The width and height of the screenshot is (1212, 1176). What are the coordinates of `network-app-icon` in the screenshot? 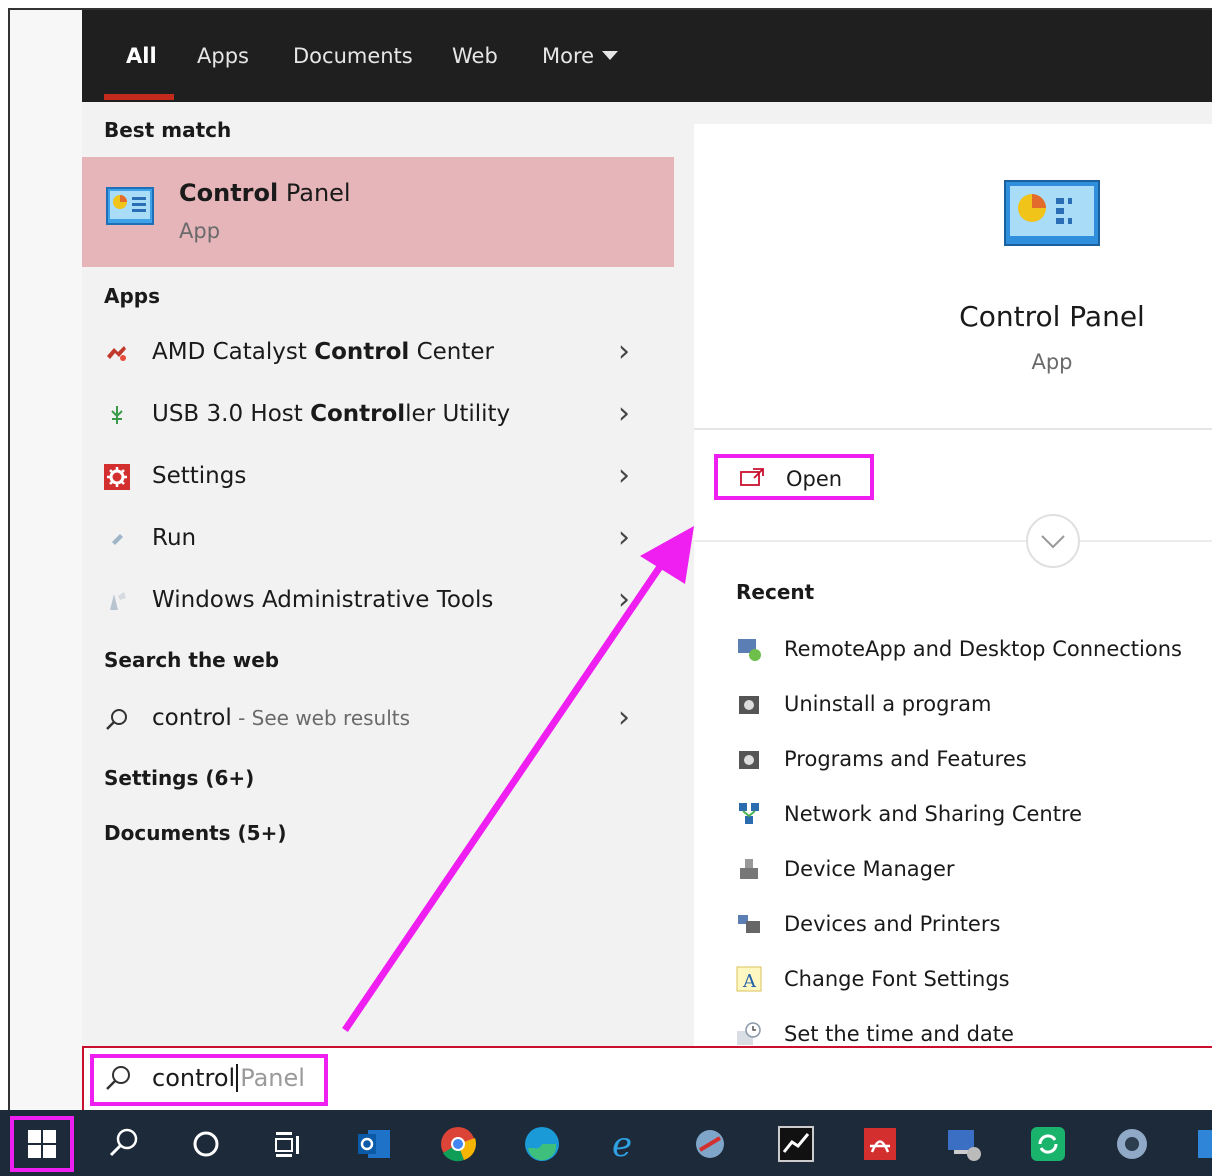 It's located at (964, 1144).